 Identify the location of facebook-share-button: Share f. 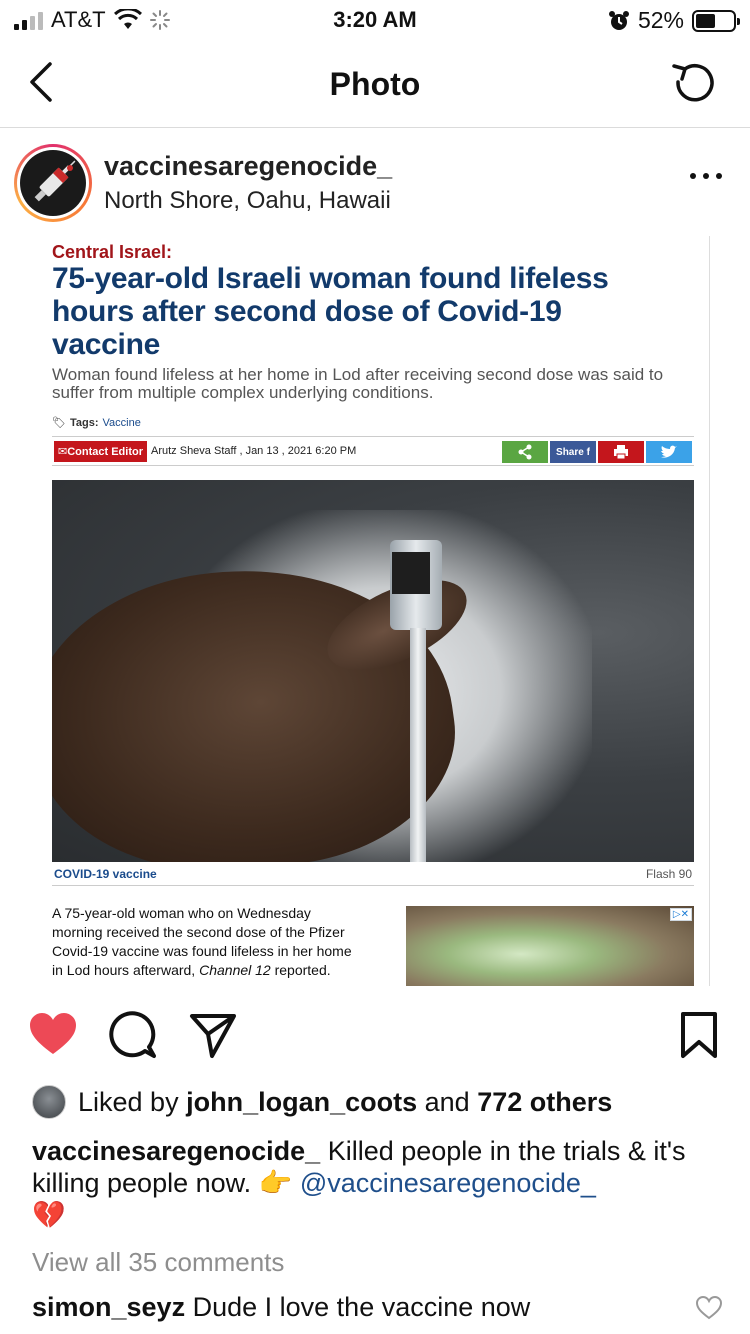
(573, 452).